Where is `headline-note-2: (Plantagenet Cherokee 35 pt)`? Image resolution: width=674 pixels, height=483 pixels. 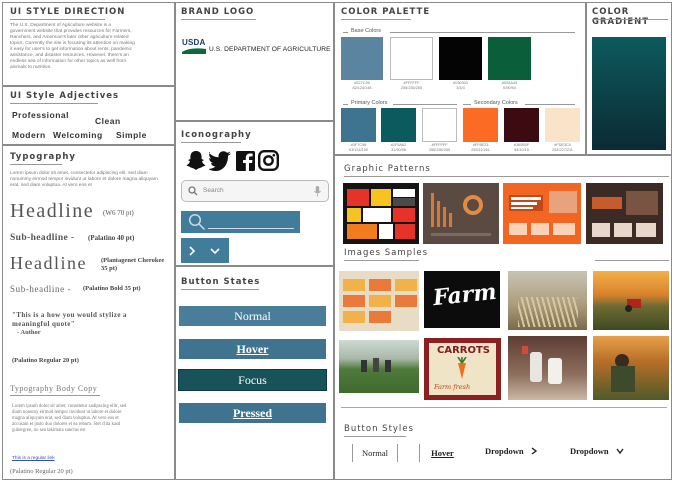
headline-note-2: (Plantagenet Cherokee 35 pt) is located at coordinates (133, 264).